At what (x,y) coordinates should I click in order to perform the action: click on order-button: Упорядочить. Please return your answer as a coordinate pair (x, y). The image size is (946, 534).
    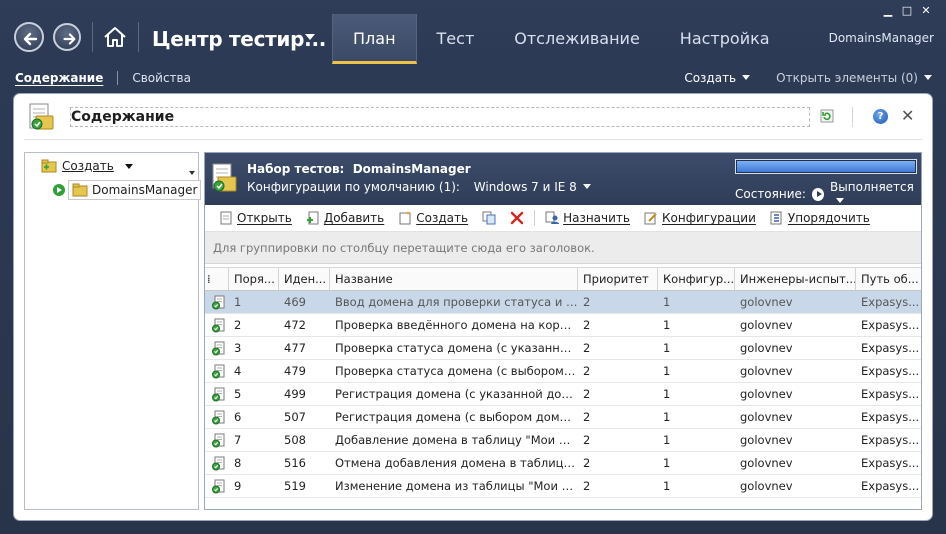
    Looking at the image, I should click on (820, 218).